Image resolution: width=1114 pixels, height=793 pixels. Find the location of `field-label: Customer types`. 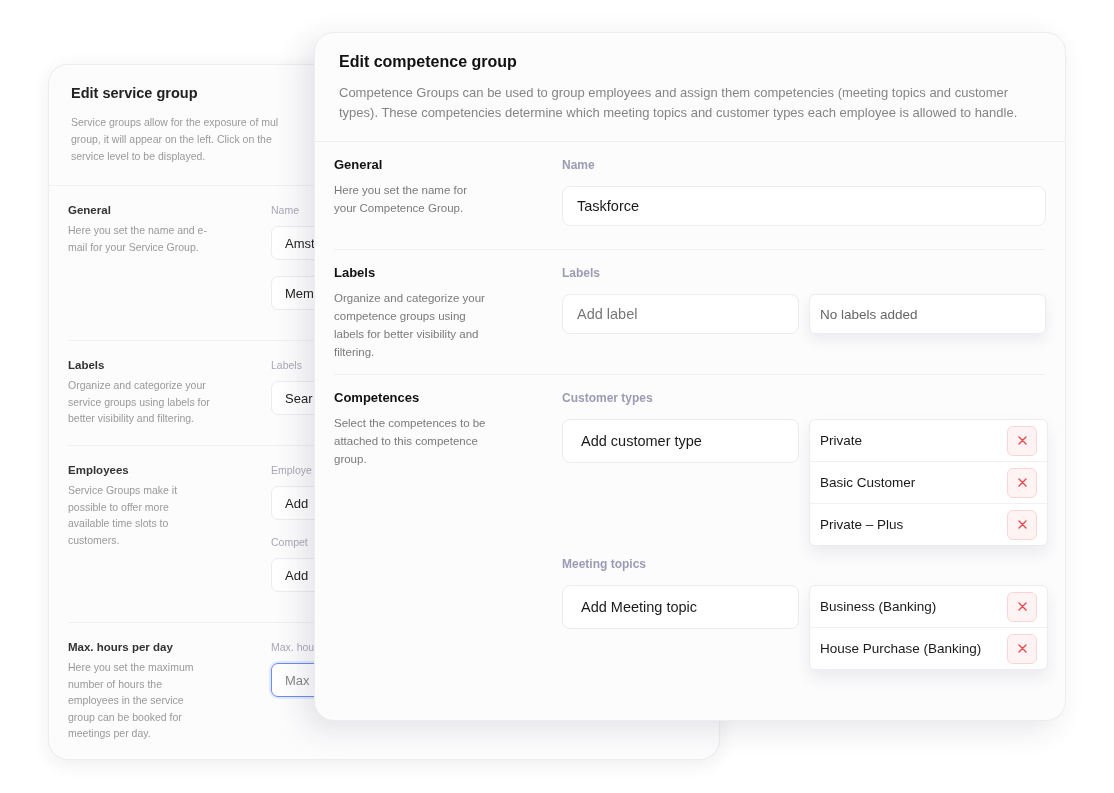

field-label: Customer types is located at coordinates (608, 398).